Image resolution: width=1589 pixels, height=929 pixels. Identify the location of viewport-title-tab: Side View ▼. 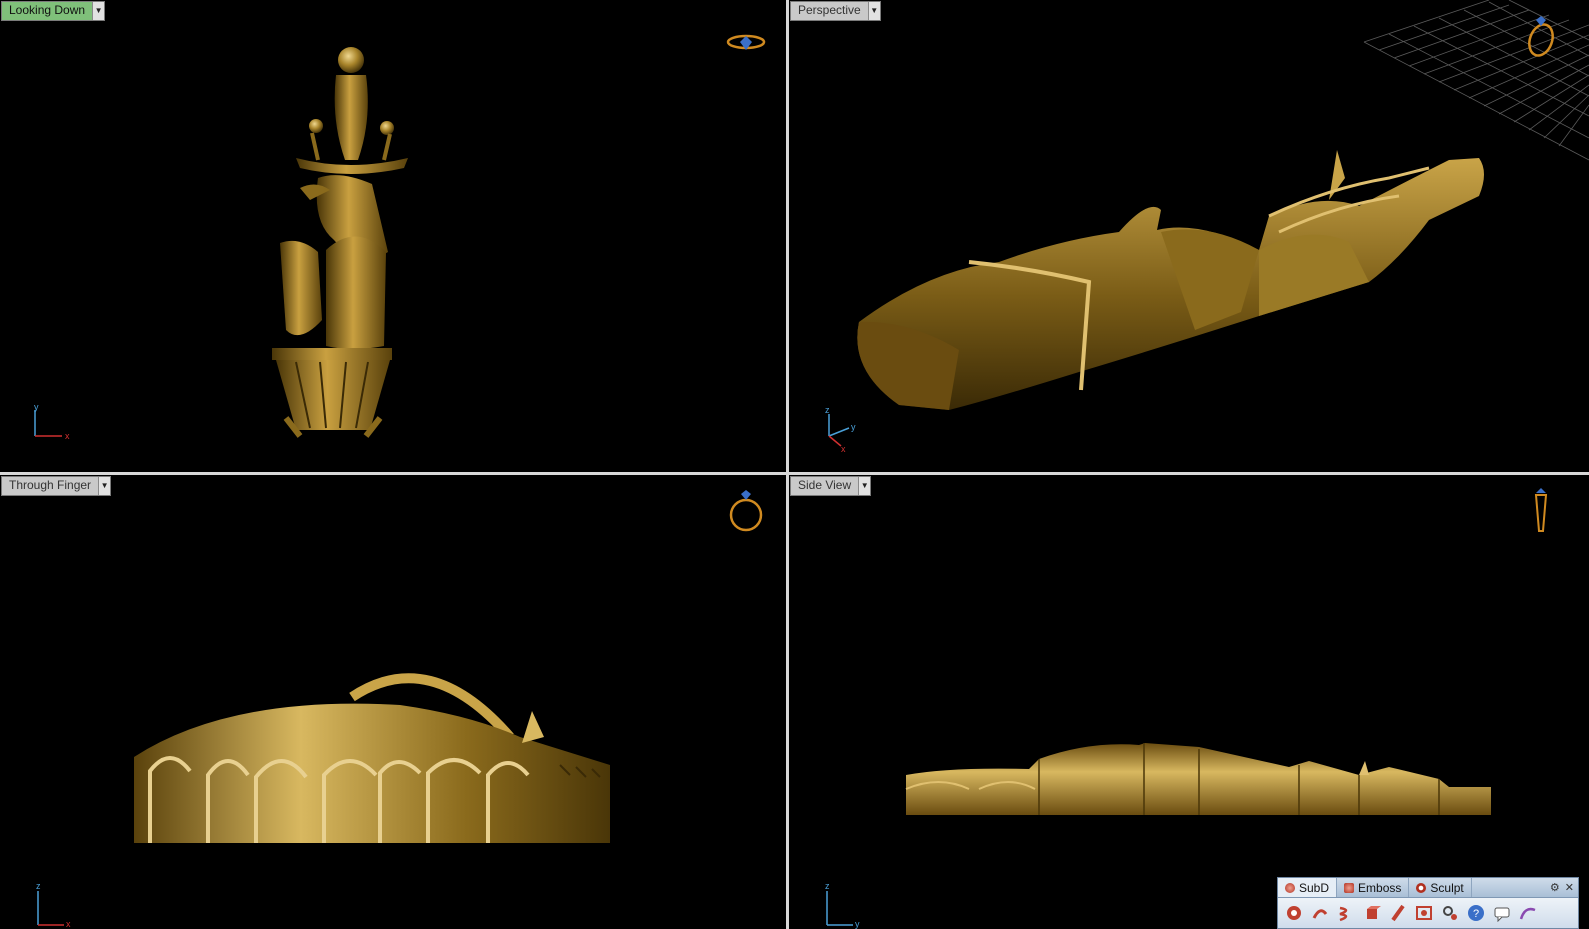
(831, 486).